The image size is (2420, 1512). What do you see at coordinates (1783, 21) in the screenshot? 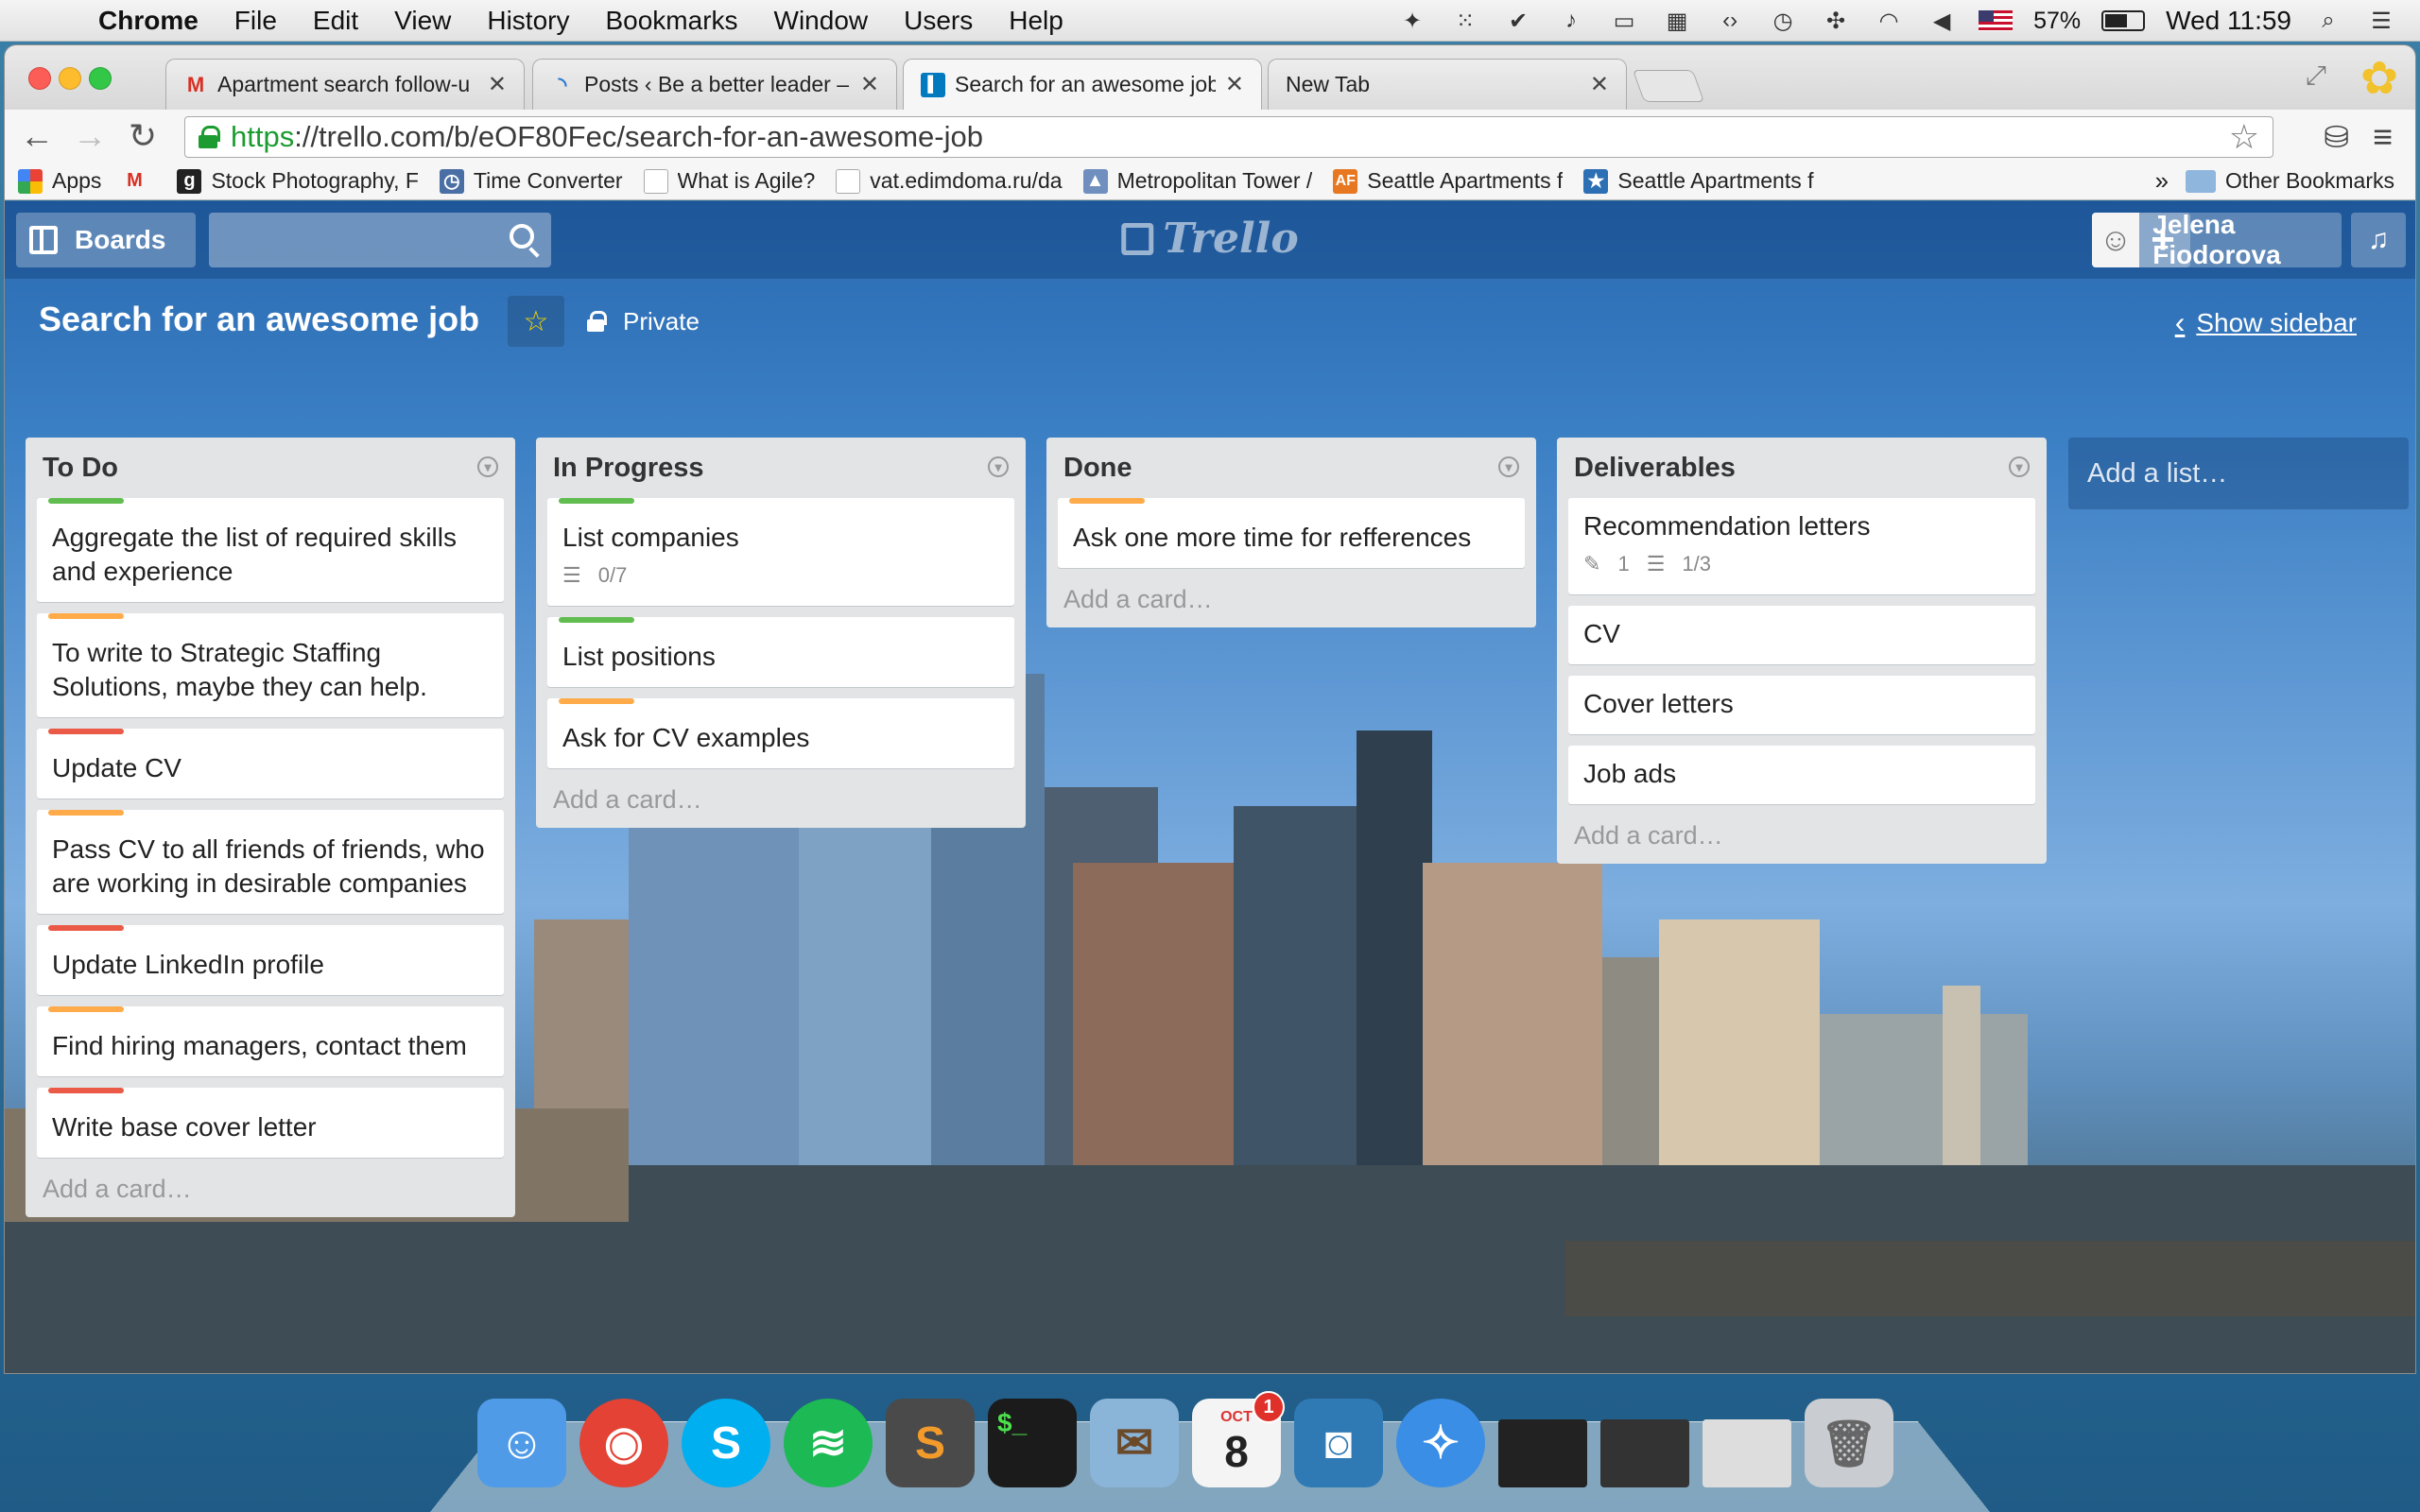
I see `time-machine-icon: ◷` at bounding box center [1783, 21].